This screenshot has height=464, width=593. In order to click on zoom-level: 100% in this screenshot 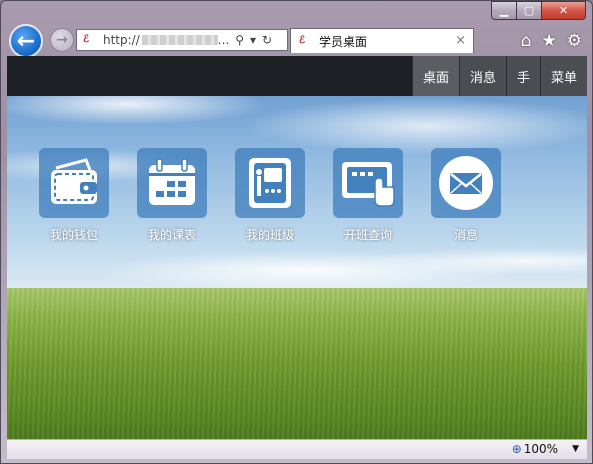, I will do `click(541, 449)`.